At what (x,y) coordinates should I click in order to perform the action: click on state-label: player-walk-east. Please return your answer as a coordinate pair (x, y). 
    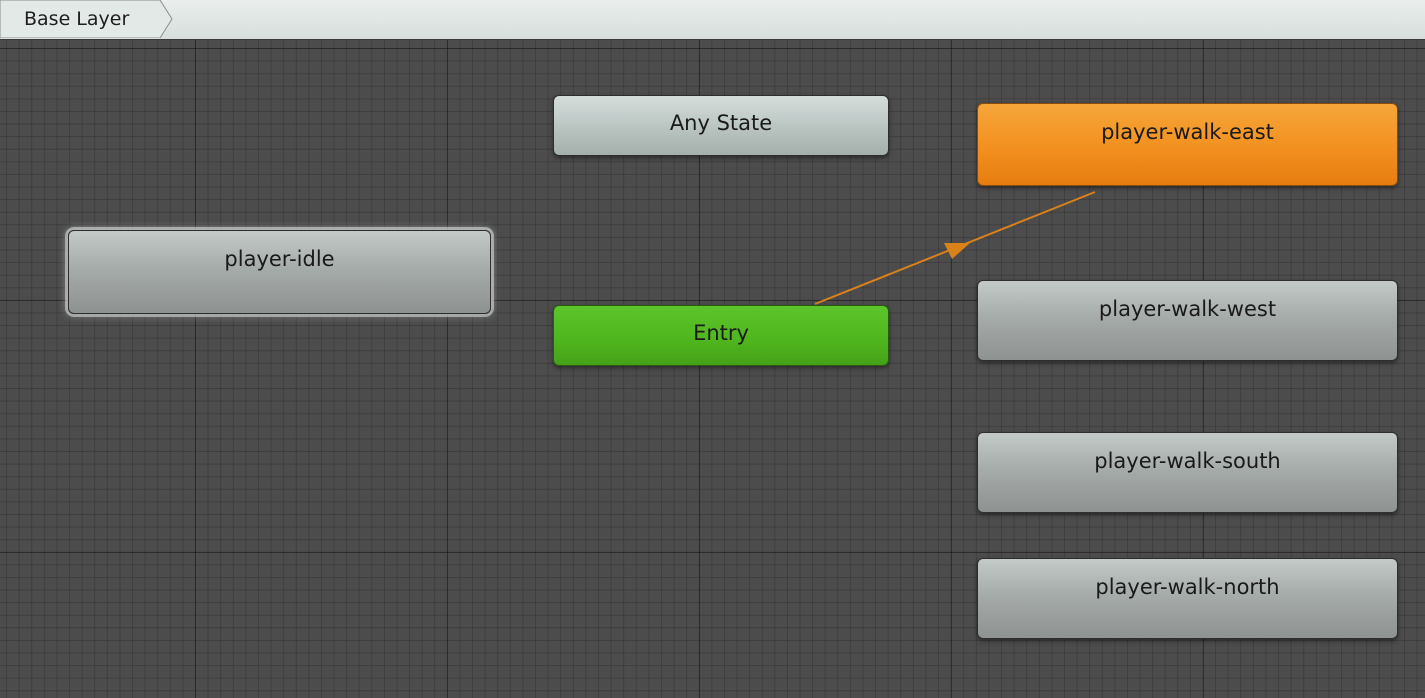
    Looking at the image, I should click on (1187, 132).